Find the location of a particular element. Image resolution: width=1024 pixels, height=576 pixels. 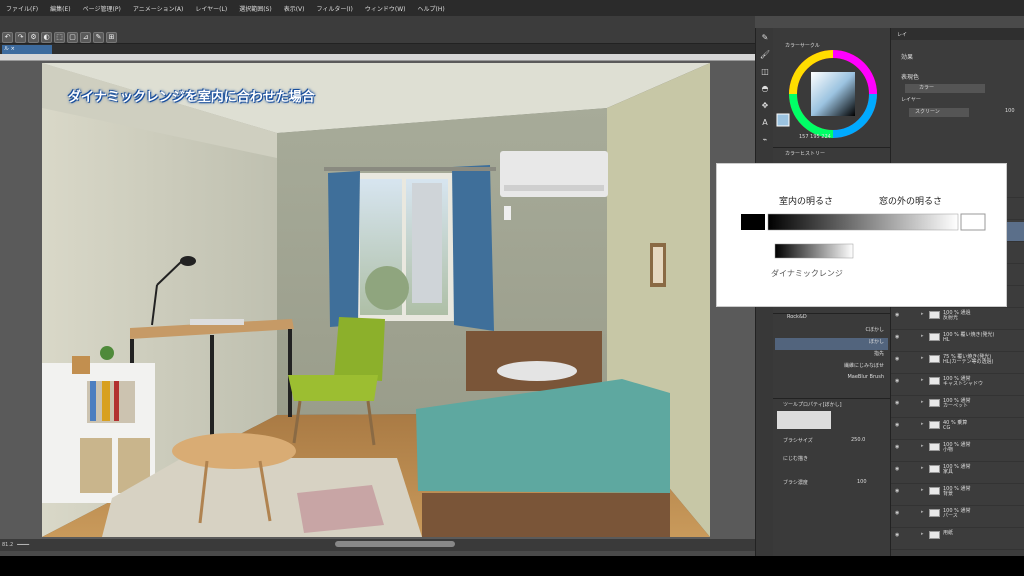

opacity-value: 100 is located at coordinates (1010, 111).